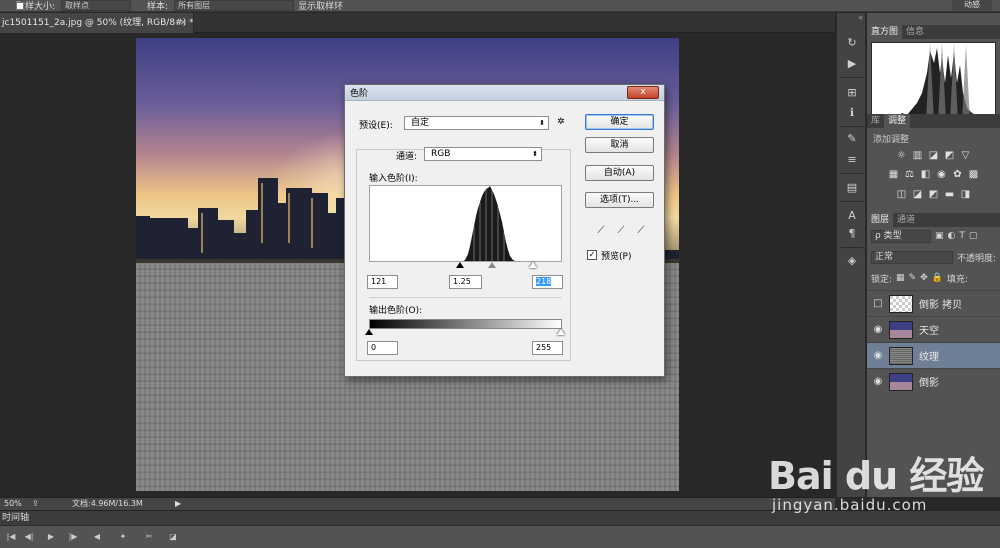 The image size is (1000, 548). What do you see at coordinates (915, 32) in the screenshot?
I see `tab-info: 信息` at bounding box center [915, 32].